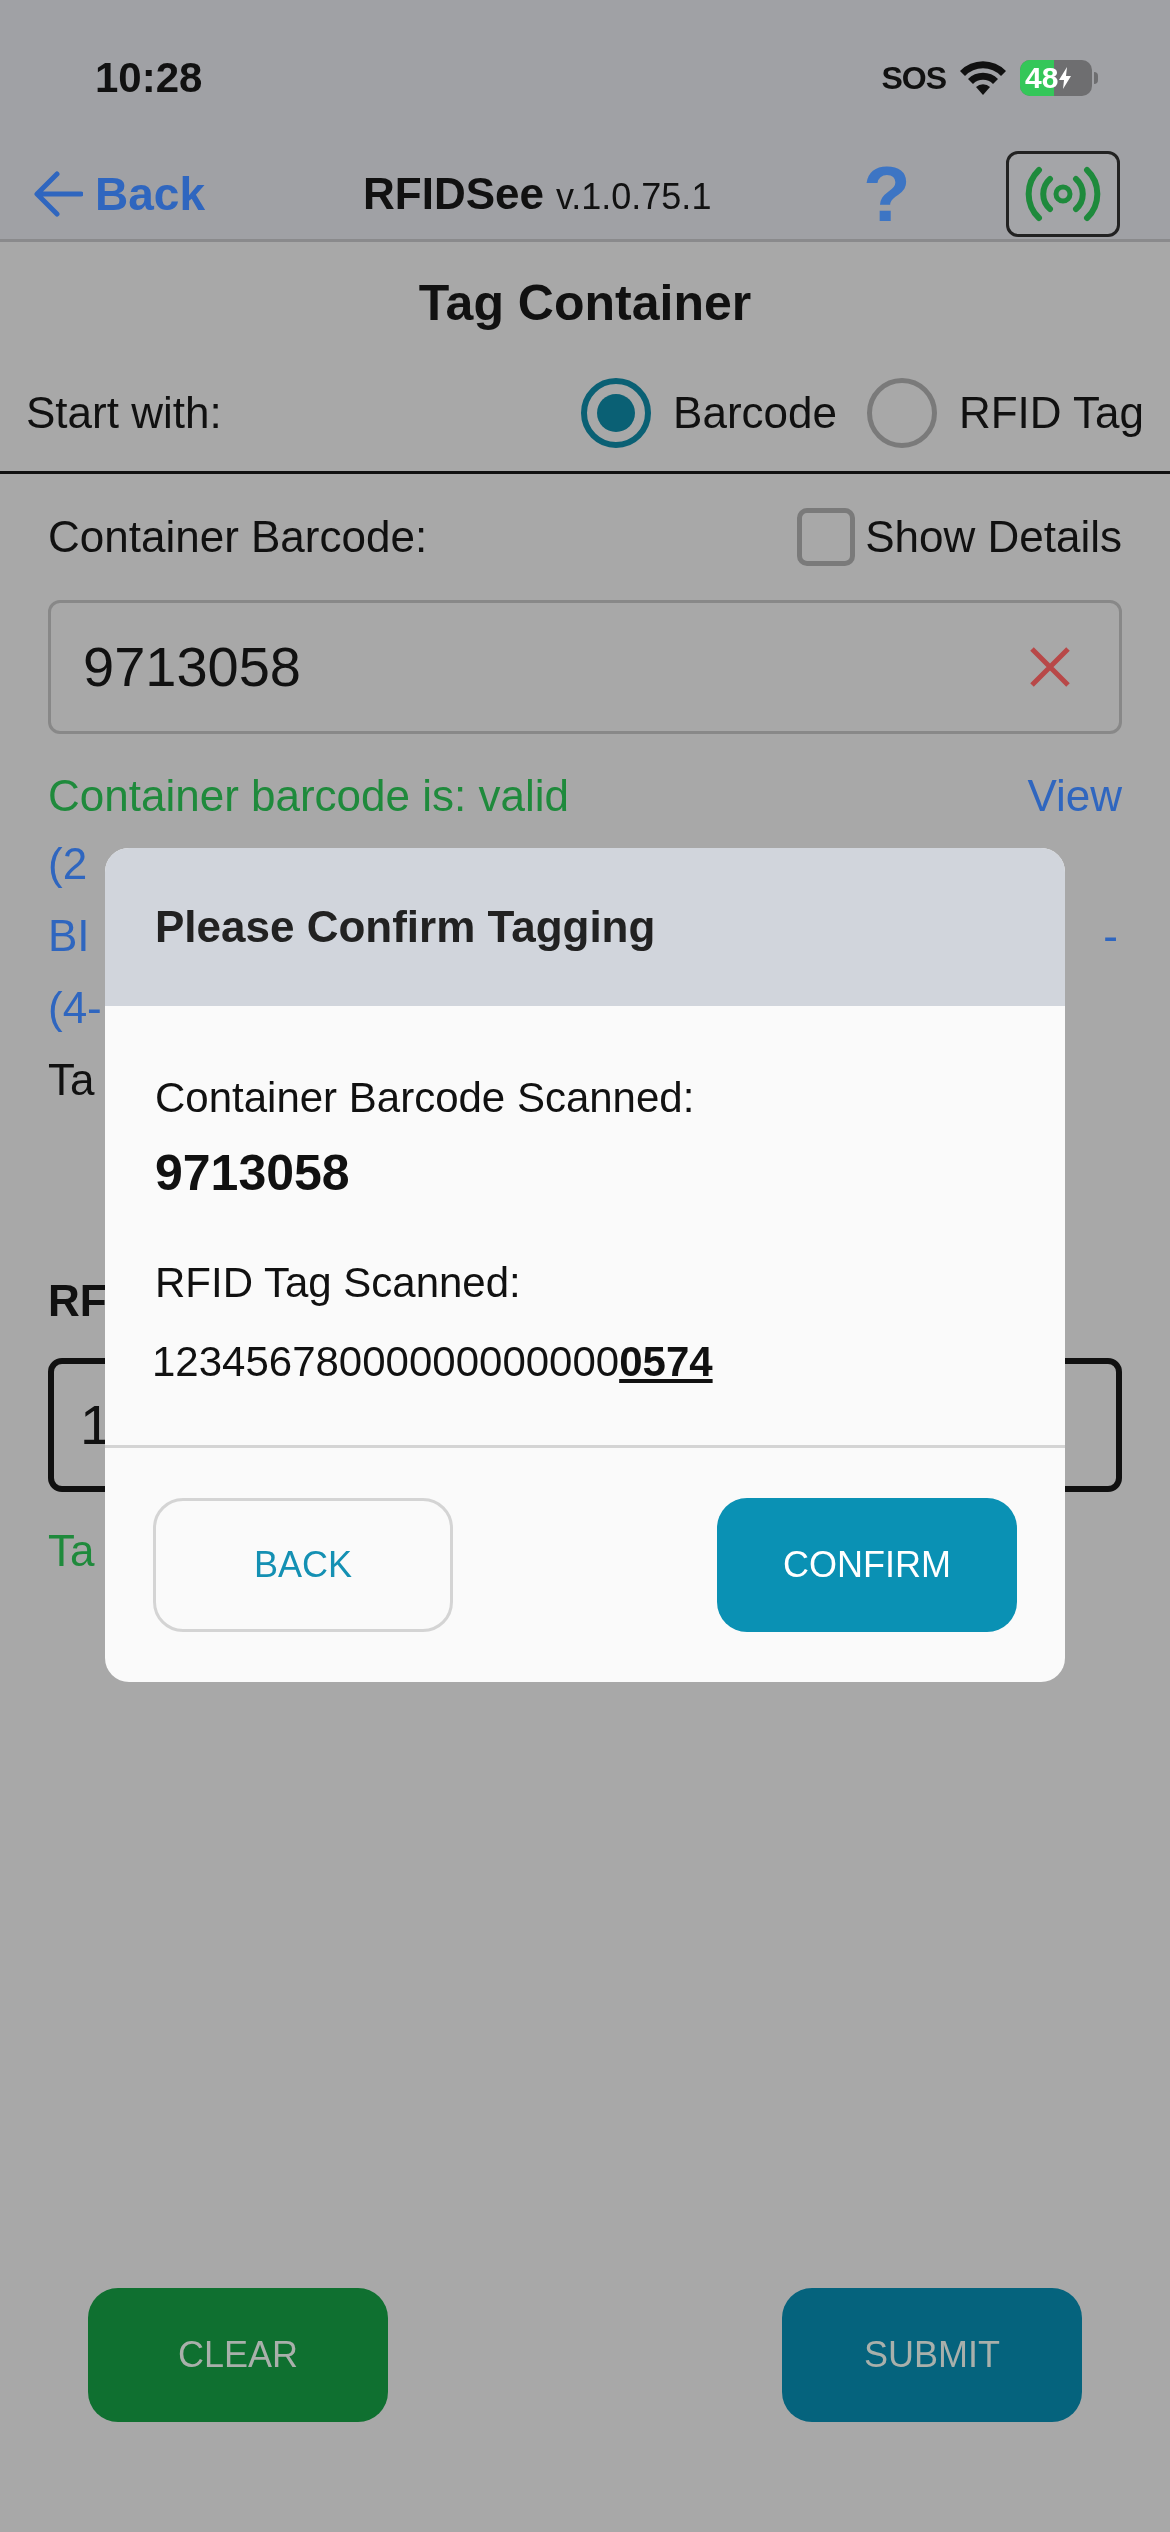 The height and width of the screenshot is (2532, 1170). I want to click on dialog-button: CONFIRM, so click(867, 1565).